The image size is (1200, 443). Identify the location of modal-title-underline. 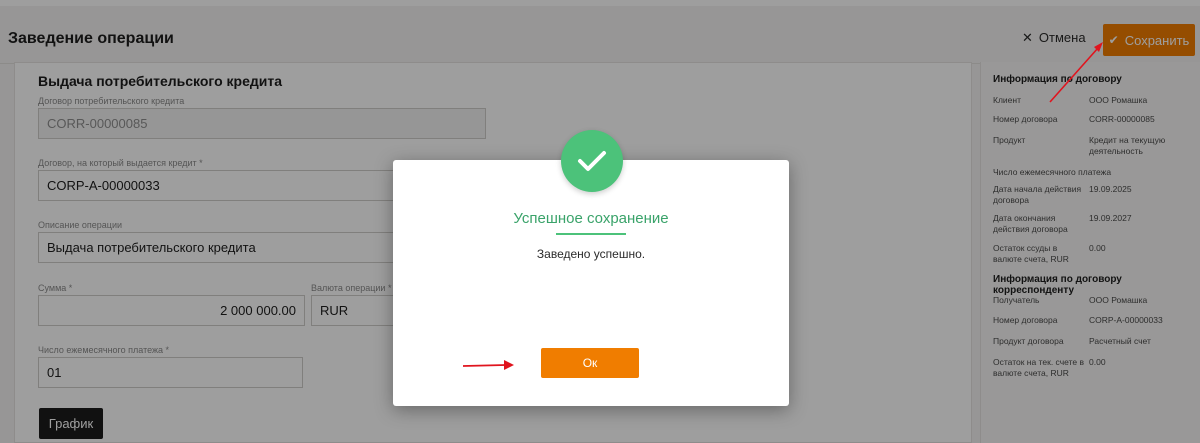
(591, 234).